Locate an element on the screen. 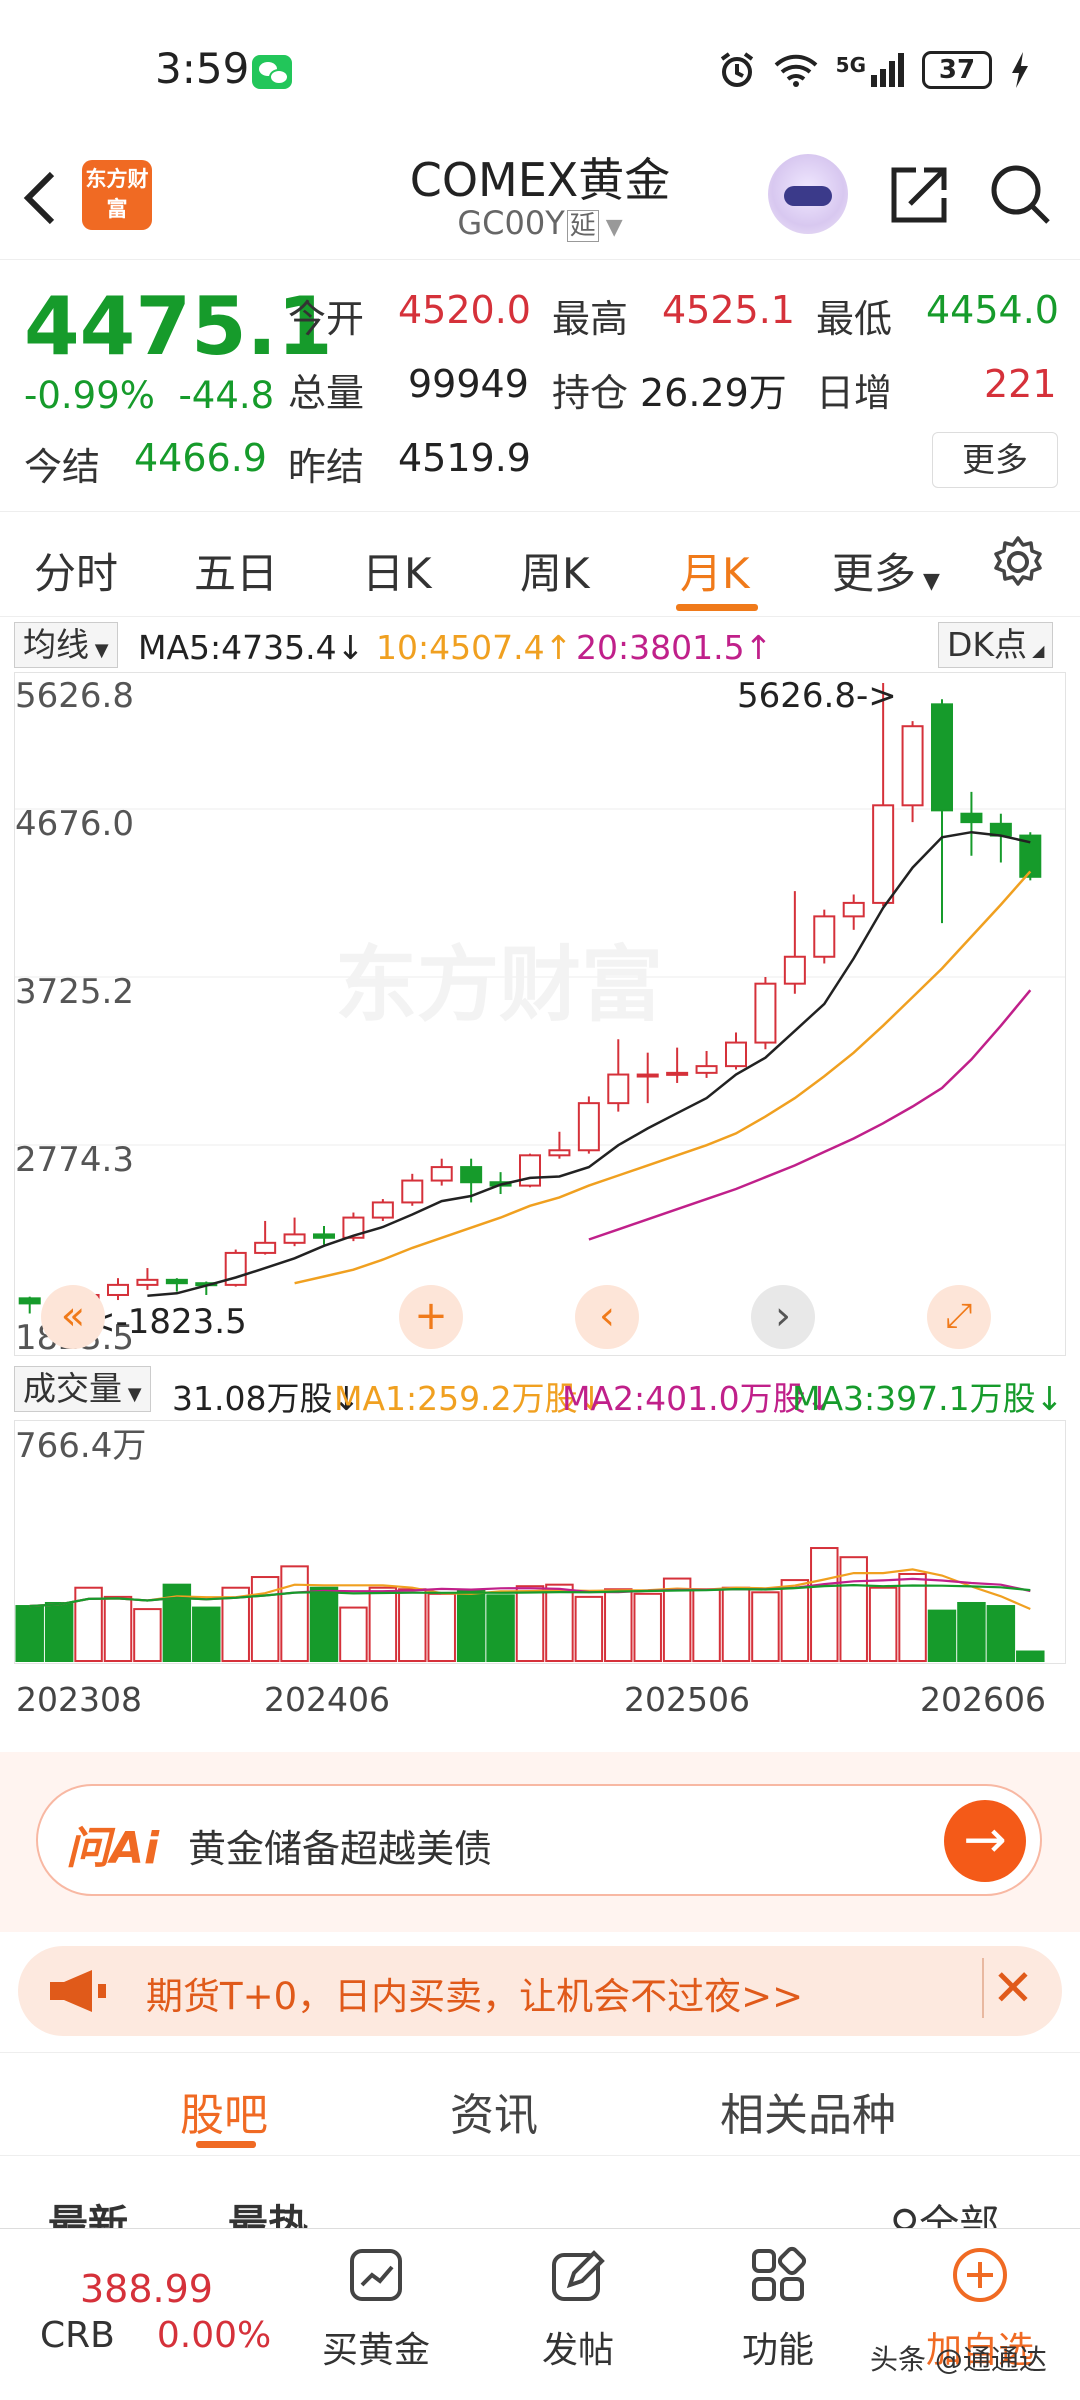 Image resolution: width=1080 pixels, height=2400 pixels. network-label: 5G is located at coordinates (850, 65).